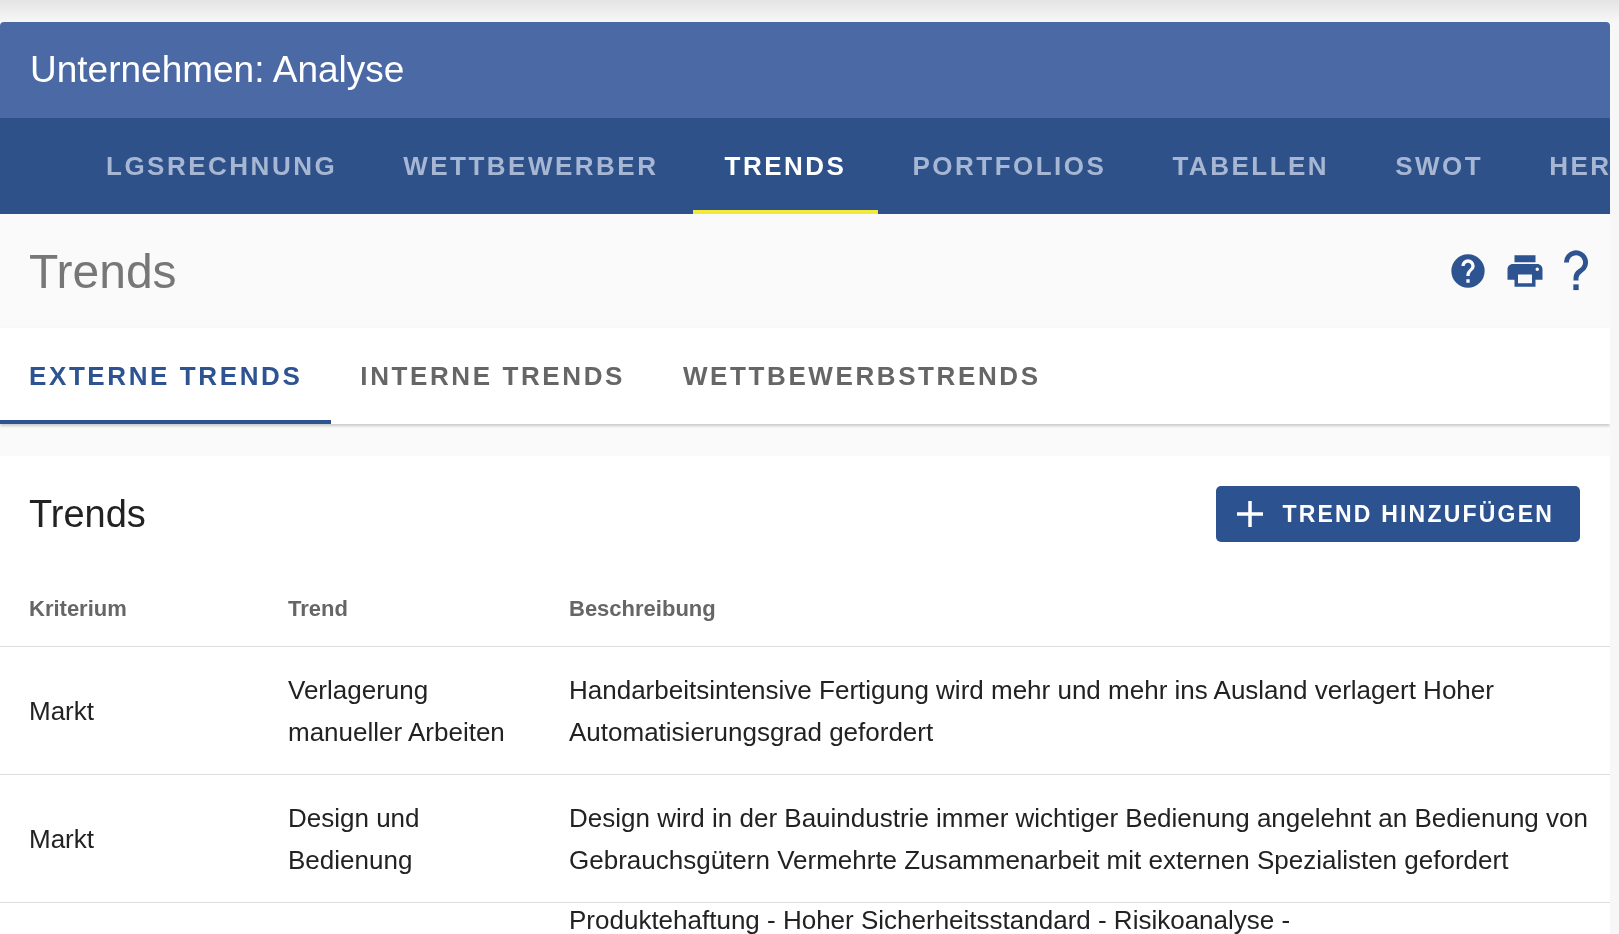  Describe the element at coordinates (1398, 514) in the screenshot. I see `add-trend-button: TREND HINZUFÜGEN` at that location.